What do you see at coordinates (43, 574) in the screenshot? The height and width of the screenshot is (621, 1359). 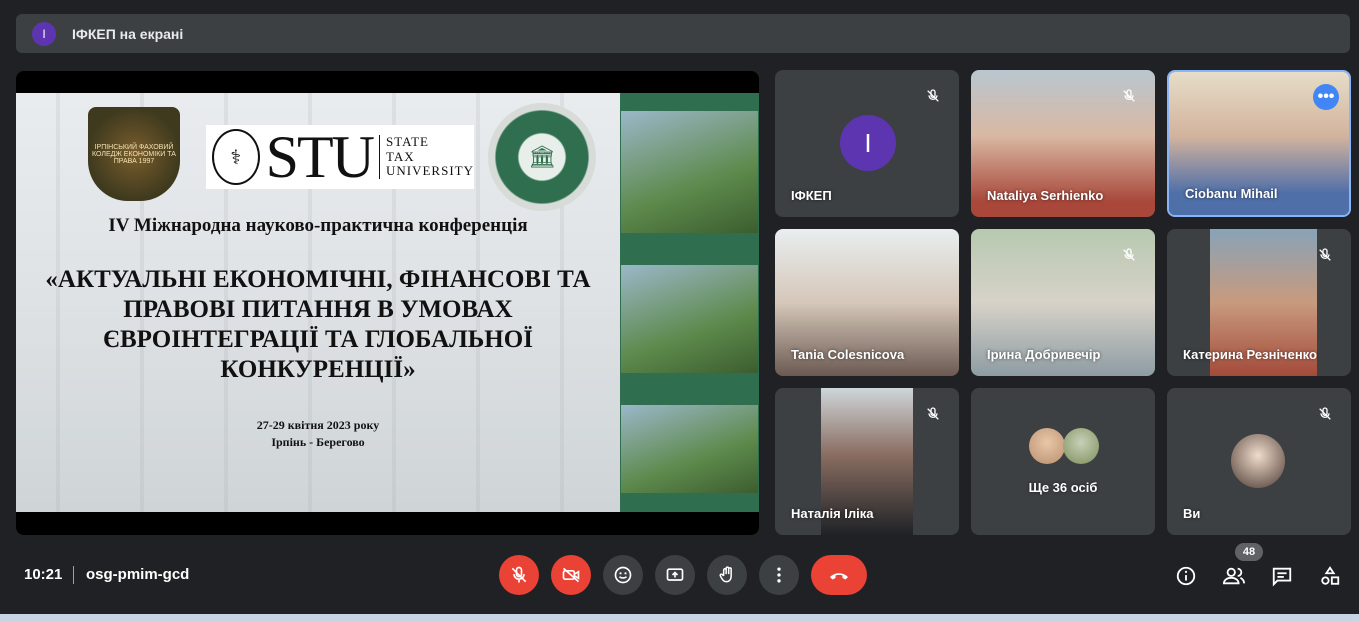 I see `meeting-time: 10:21` at bounding box center [43, 574].